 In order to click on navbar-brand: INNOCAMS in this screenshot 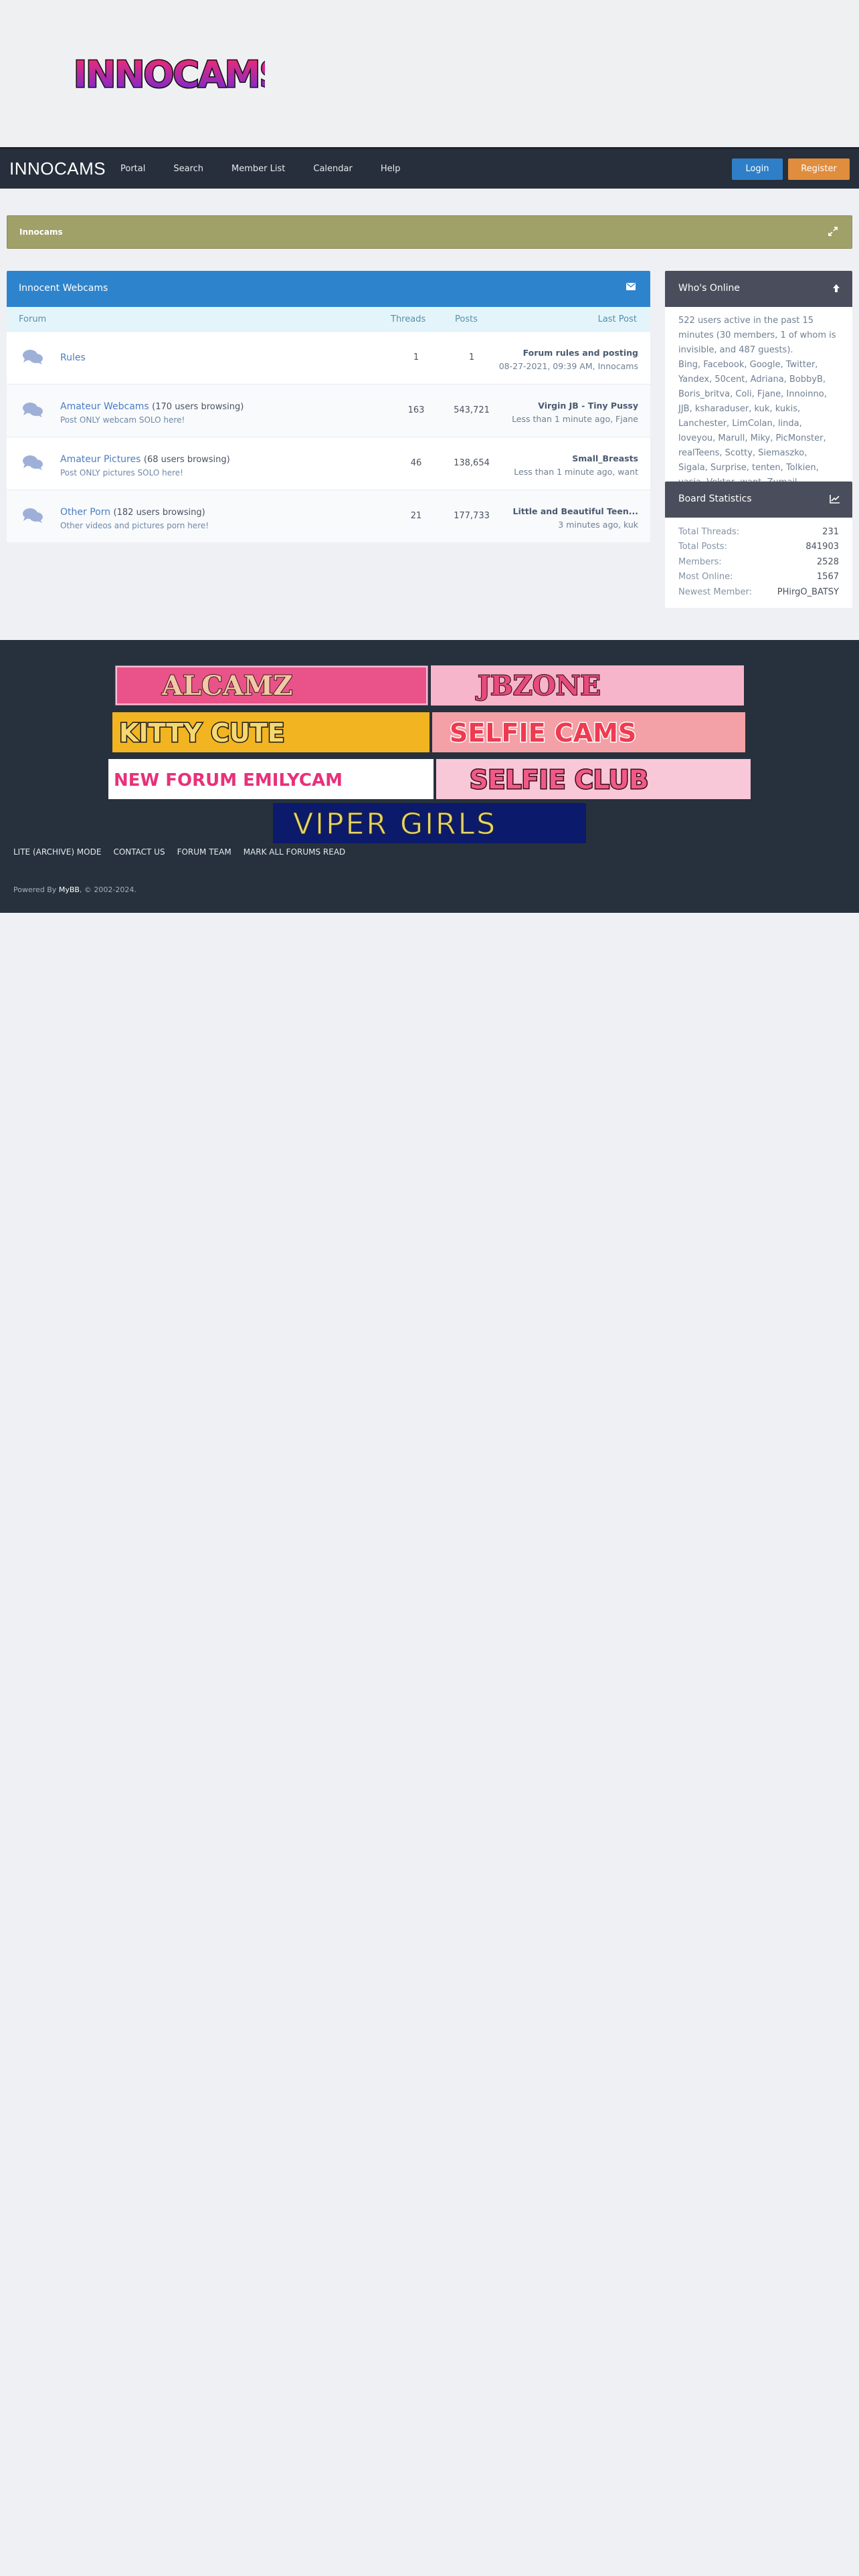, I will do `click(57, 168)`.